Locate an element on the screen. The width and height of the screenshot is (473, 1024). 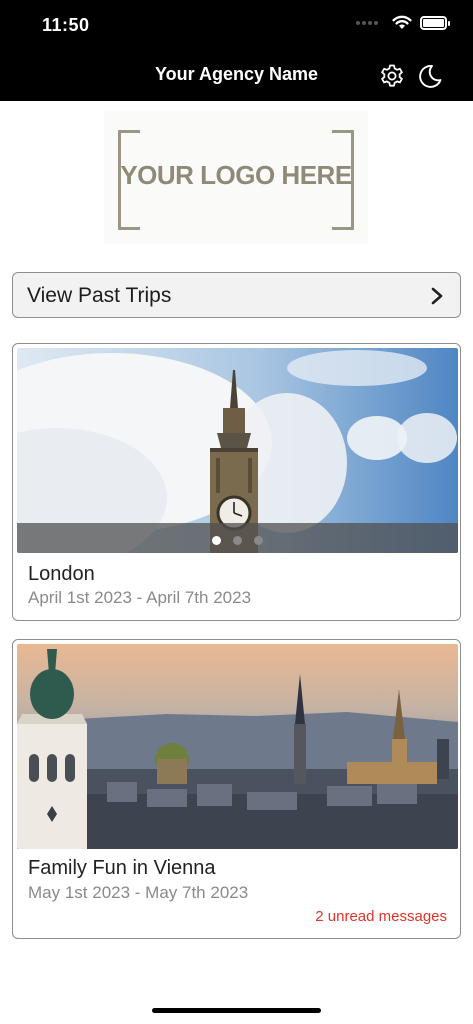
status-time: 11:50 is located at coordinates (66, 25).